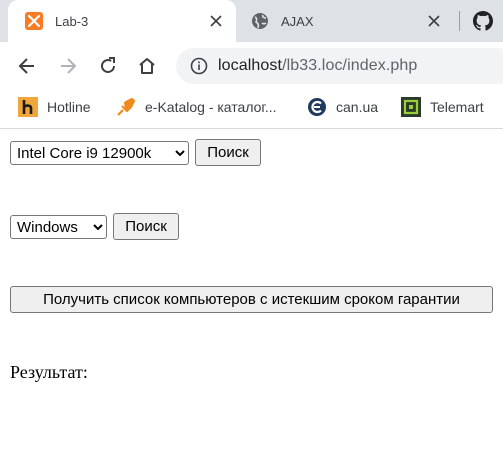 This screenshot has height=467, width=503. What do you see at coordinates (34, 21) in the screenshot?
I see `xampp-icon` at bounding box center [34, 21].